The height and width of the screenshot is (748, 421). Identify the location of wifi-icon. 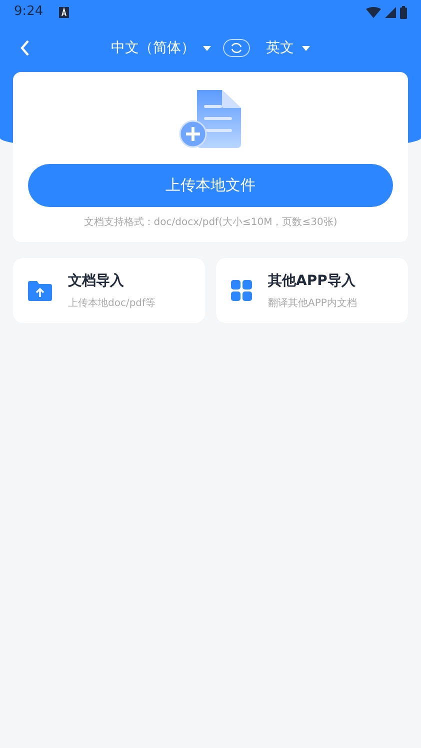
(373, 12).